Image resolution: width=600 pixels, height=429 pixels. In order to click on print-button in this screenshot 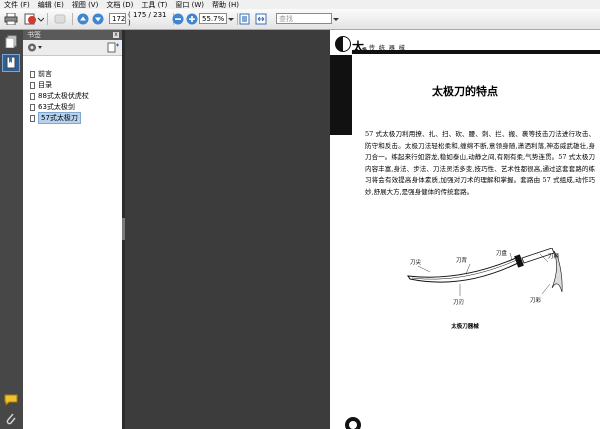, I will do `click(11, 19)`.